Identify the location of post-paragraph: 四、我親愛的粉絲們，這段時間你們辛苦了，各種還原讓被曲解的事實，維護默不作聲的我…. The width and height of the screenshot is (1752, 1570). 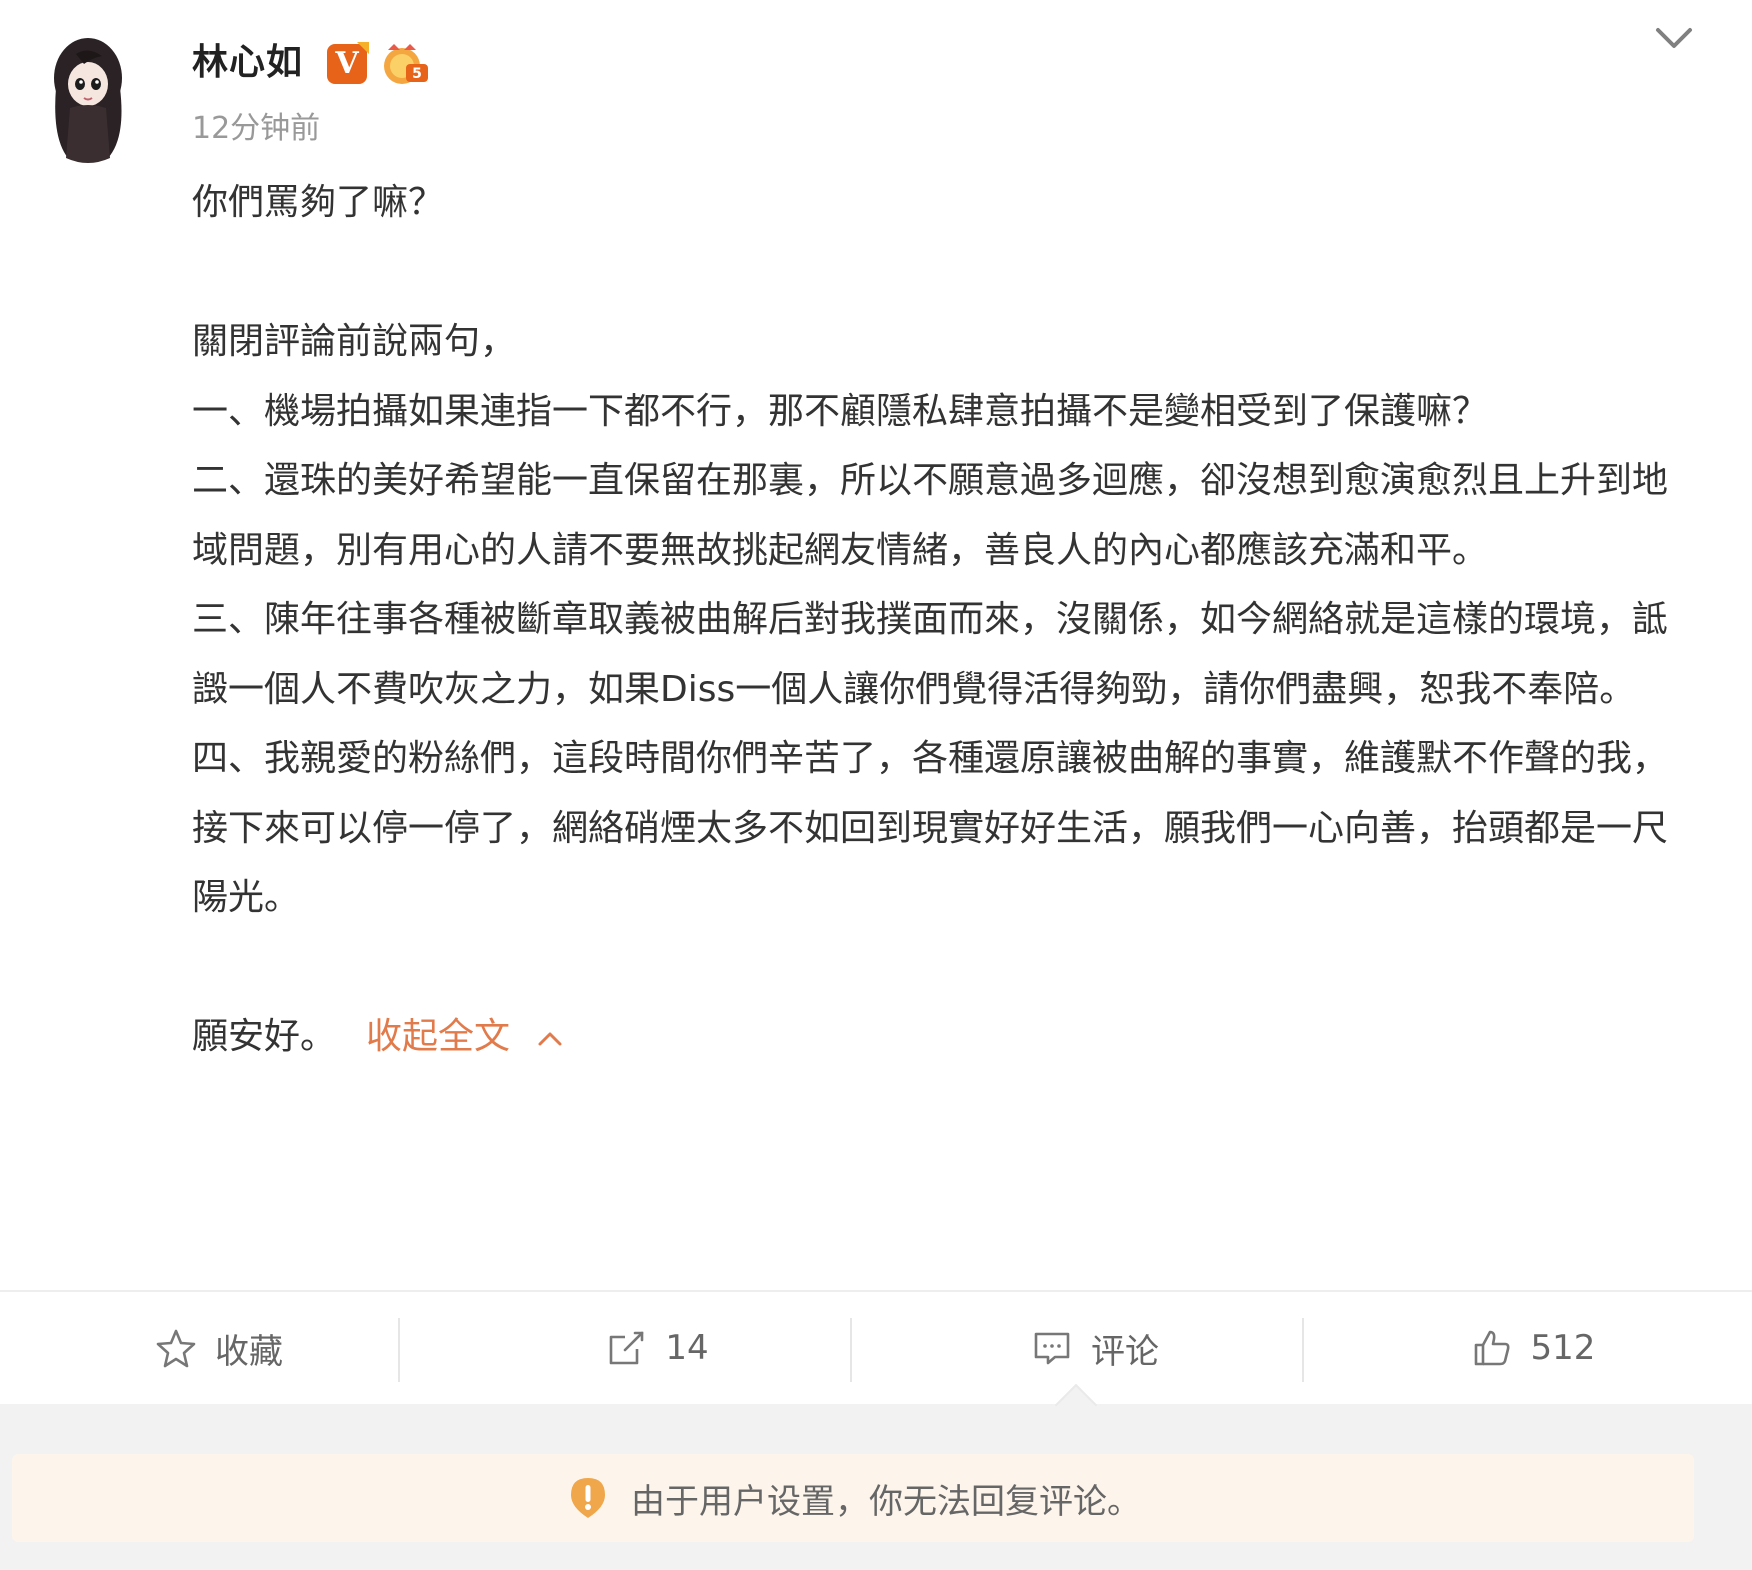
(930, 828).